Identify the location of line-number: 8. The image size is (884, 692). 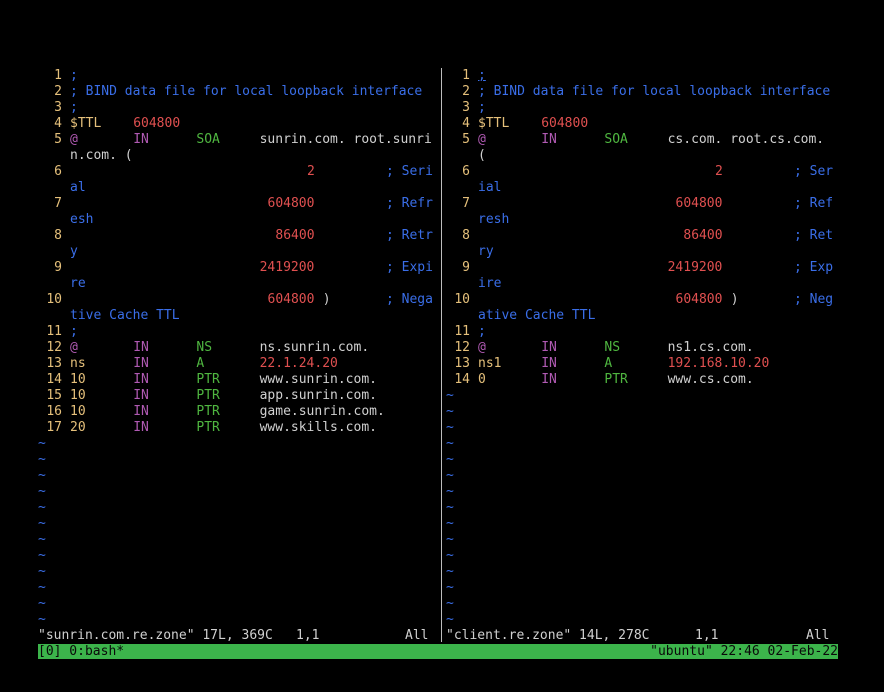
(466, 235).